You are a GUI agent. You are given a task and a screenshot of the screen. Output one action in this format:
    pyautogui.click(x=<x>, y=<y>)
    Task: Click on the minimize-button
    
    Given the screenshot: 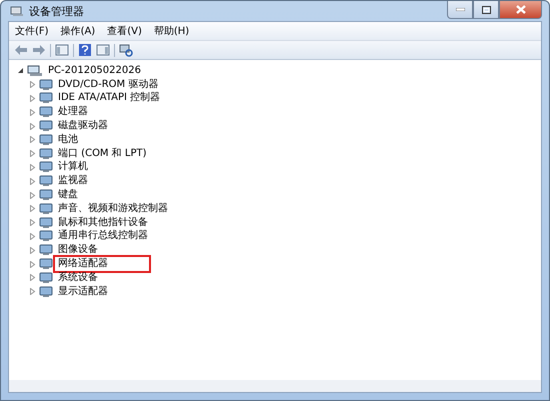 What is the action you would take?
    pyautogui.click(x=460, y=10)
    